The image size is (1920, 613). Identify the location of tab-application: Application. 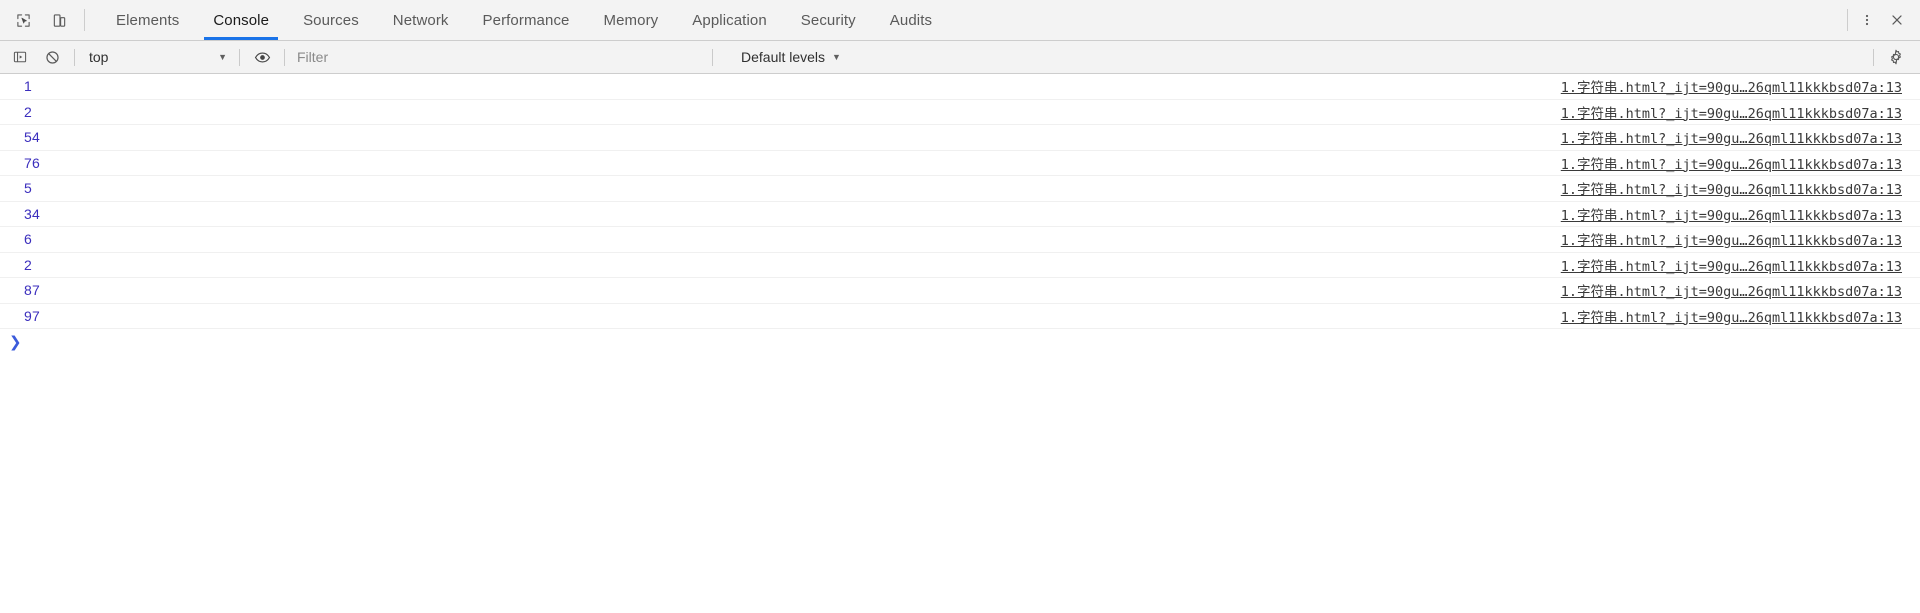
(729, 20).